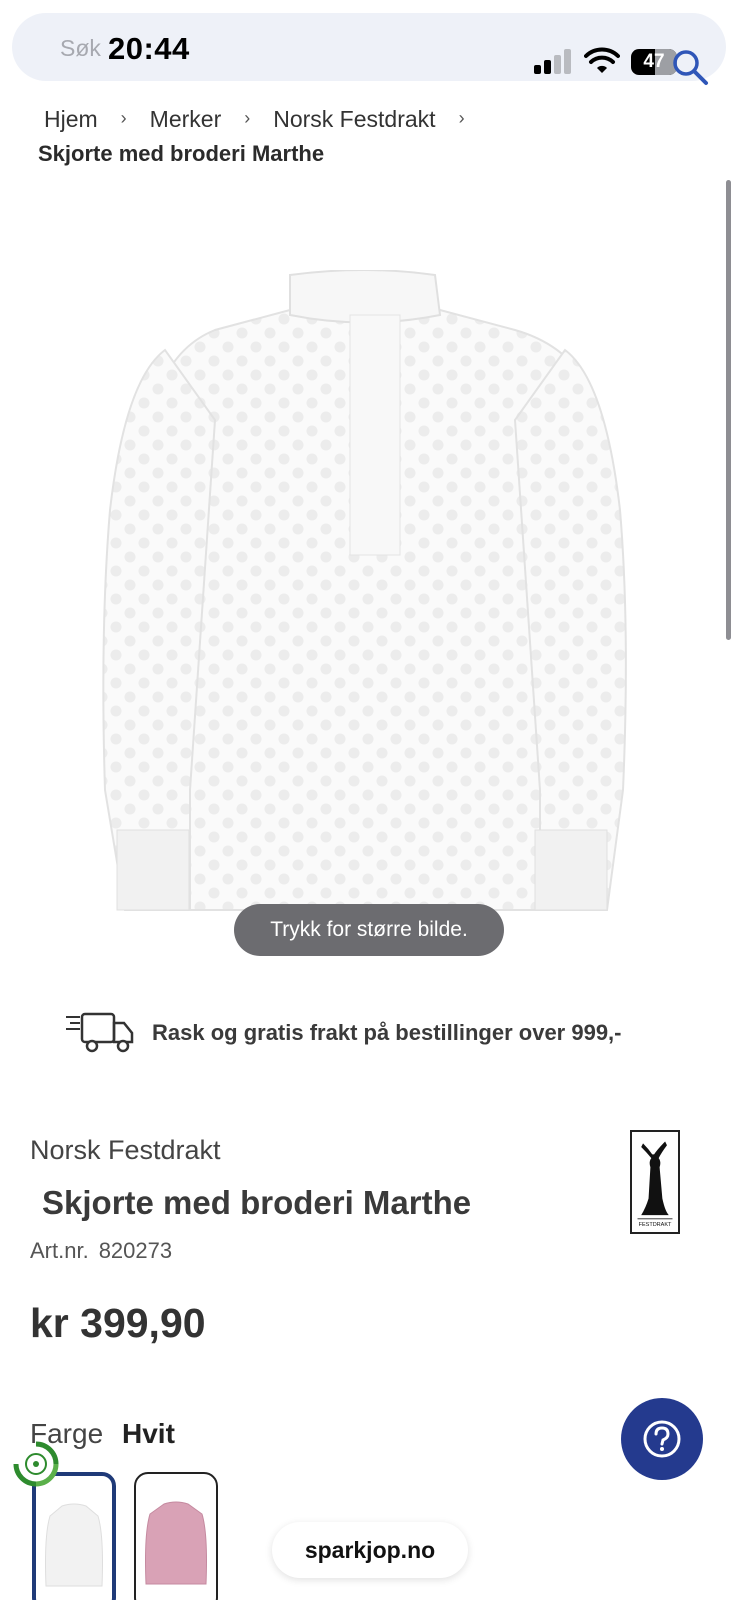 Image resolution: width=738 pixels, height=1600 pixels. What do you see at coordinates (728, 410) in the screenshot?
I see `scrollbar` at bounding box center [728, 410].